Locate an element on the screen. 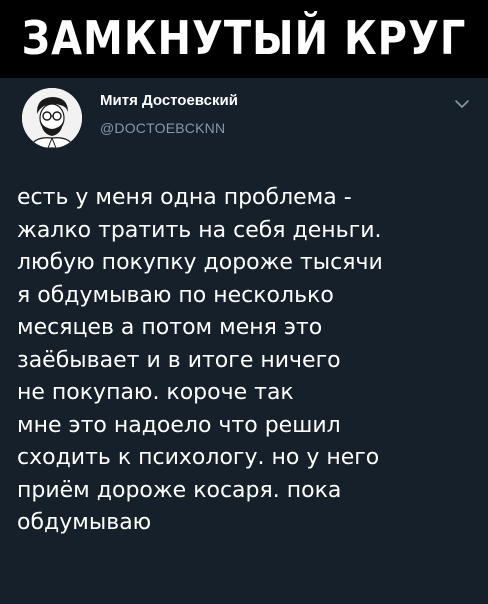  tweet-line: есть у меня одна проблема - is located at coordinates (184, 197).